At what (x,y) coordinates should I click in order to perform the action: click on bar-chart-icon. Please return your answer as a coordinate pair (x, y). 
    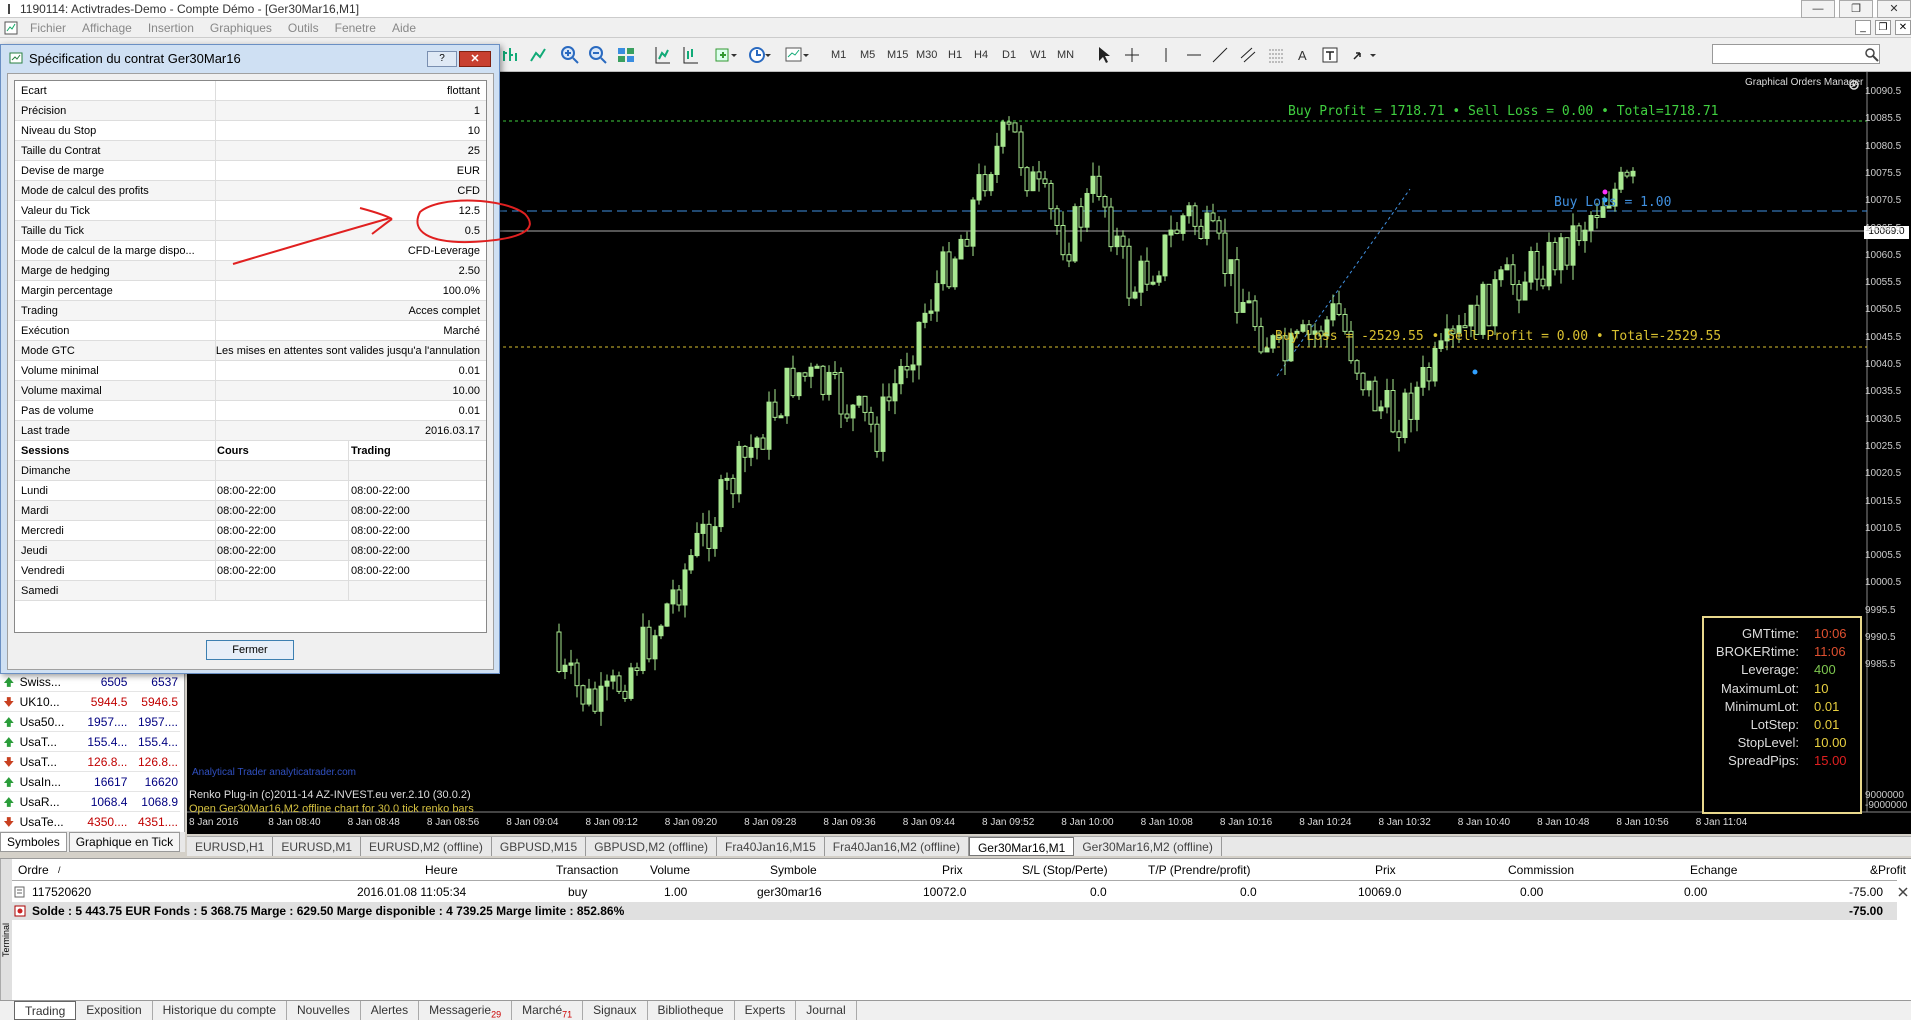
    Looking at the image, I should click on (510, 55).